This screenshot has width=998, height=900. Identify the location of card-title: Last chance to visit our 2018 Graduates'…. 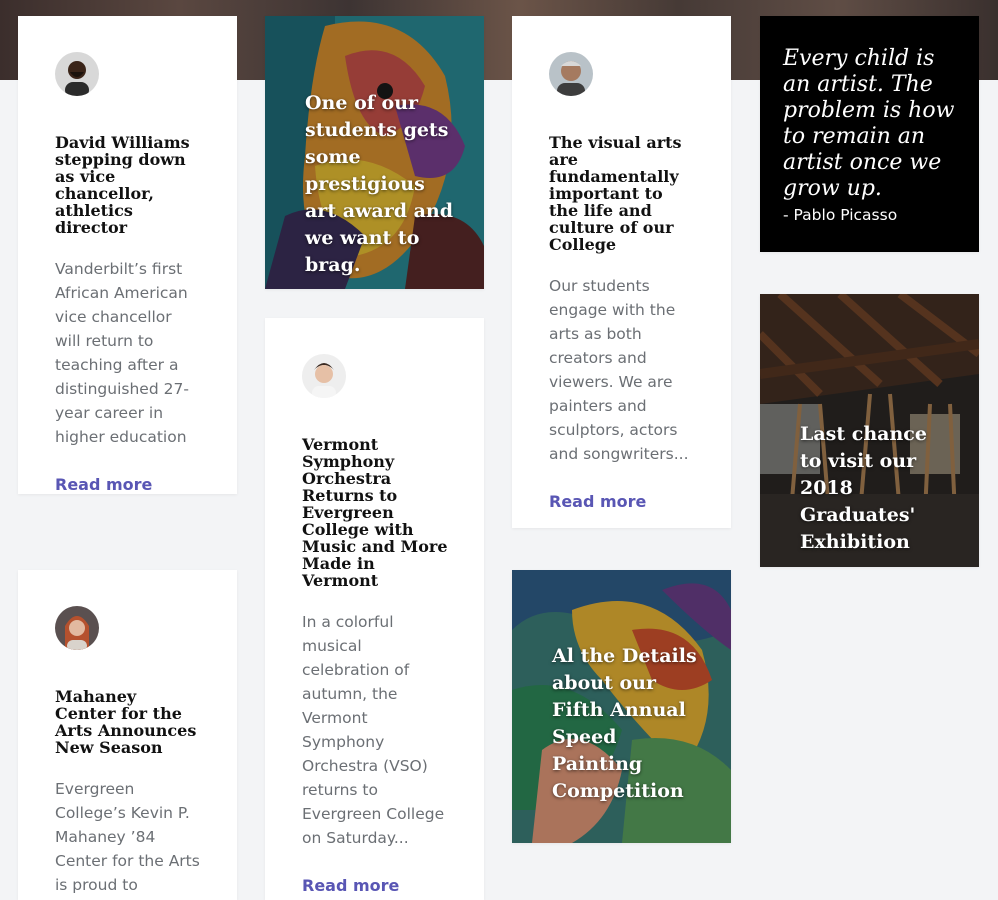
(874, 488).